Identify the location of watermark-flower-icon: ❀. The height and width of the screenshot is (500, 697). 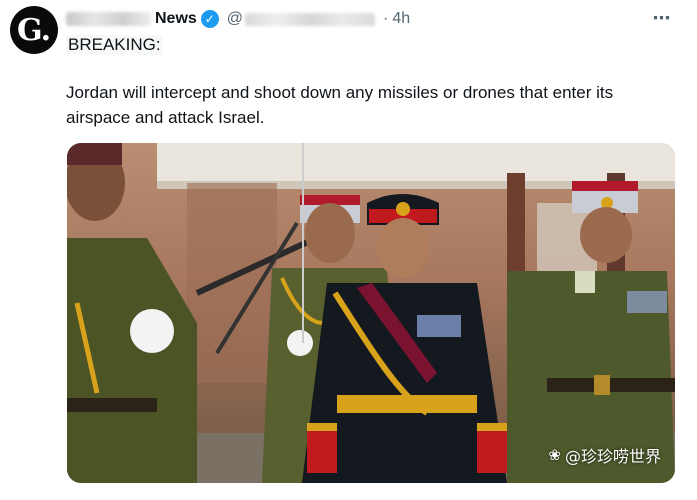
(554, 455).